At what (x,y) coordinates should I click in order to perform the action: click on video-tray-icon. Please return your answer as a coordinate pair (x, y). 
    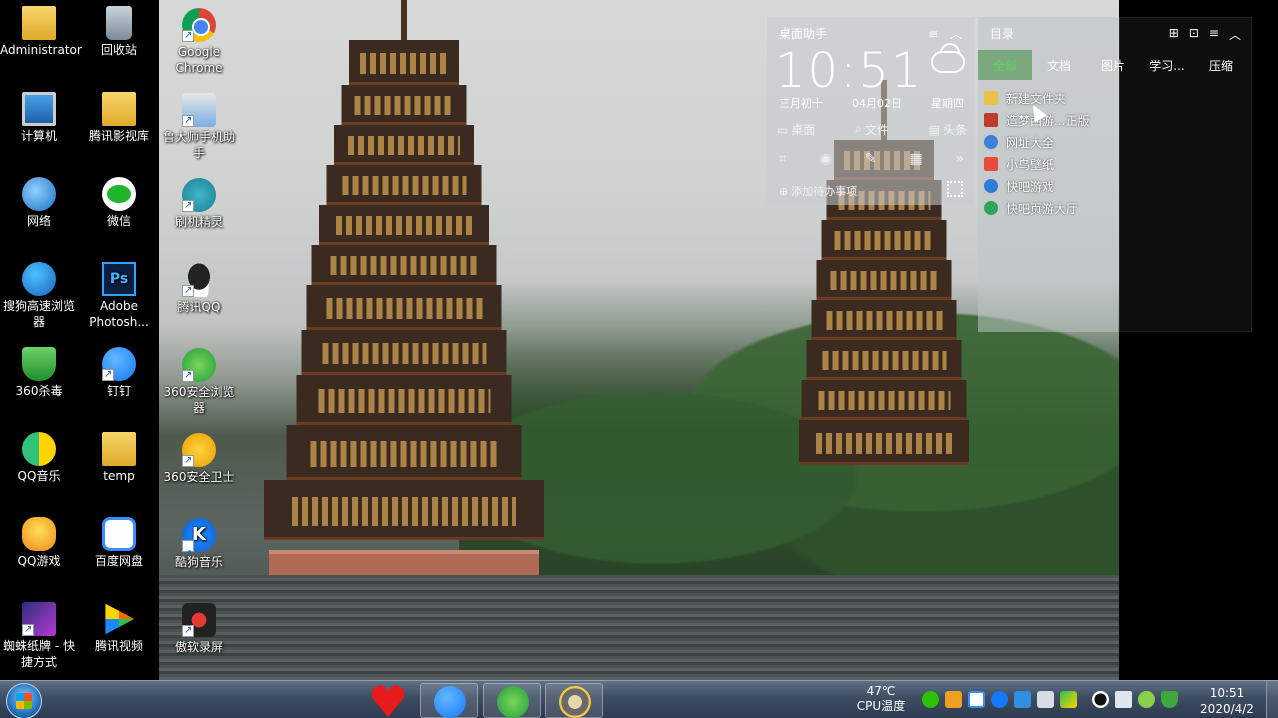
    Looking at the image, I should click on (1068, 699).